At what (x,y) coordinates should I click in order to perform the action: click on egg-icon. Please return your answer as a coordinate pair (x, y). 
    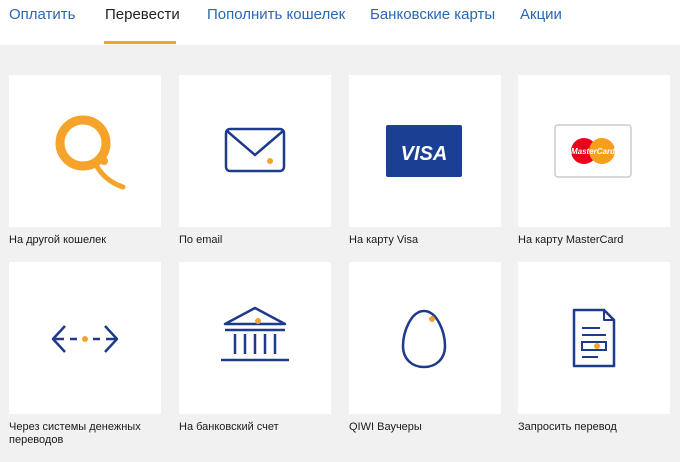
    Looking at the image, I should click on (424, 339).